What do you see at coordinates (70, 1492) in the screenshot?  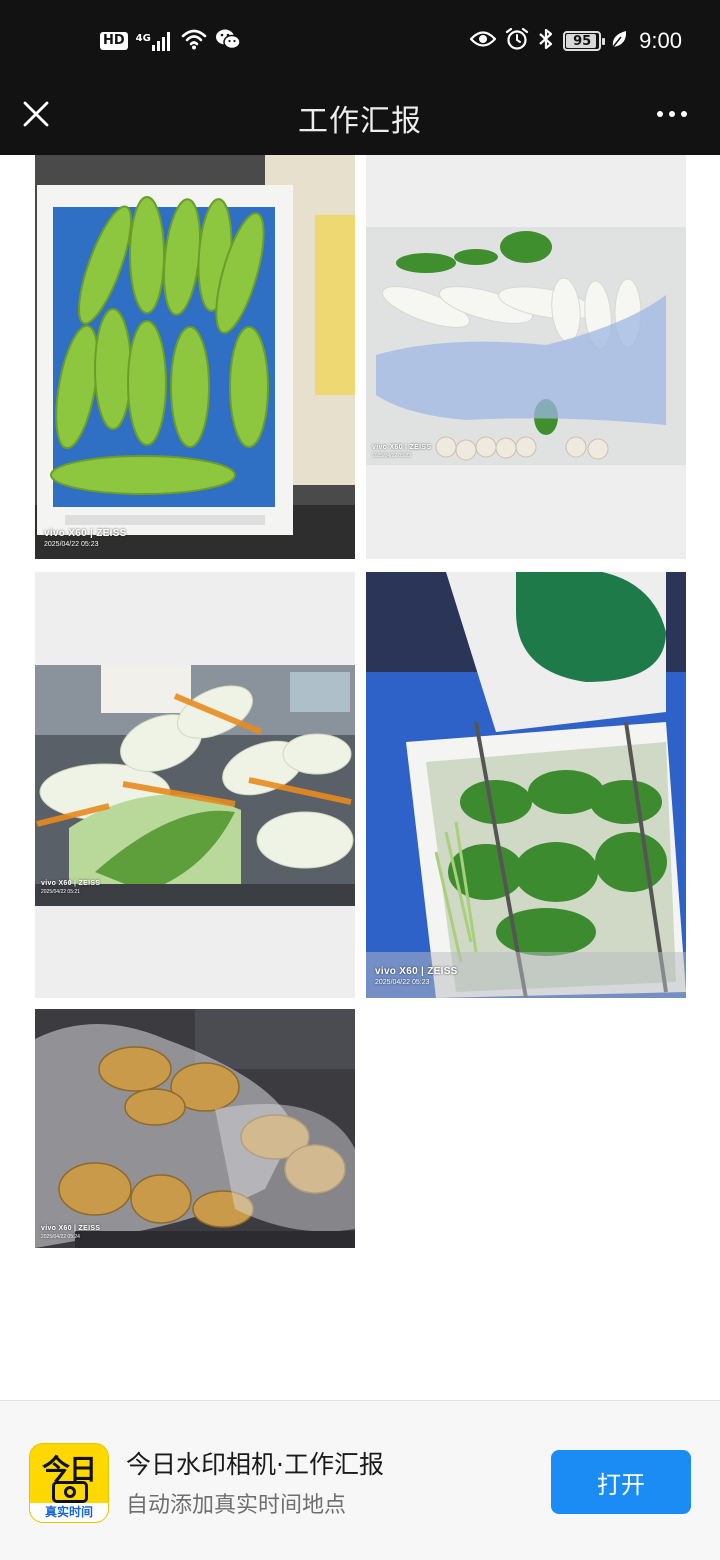 I see `camera-icon` at bounding box center [70, 1492].